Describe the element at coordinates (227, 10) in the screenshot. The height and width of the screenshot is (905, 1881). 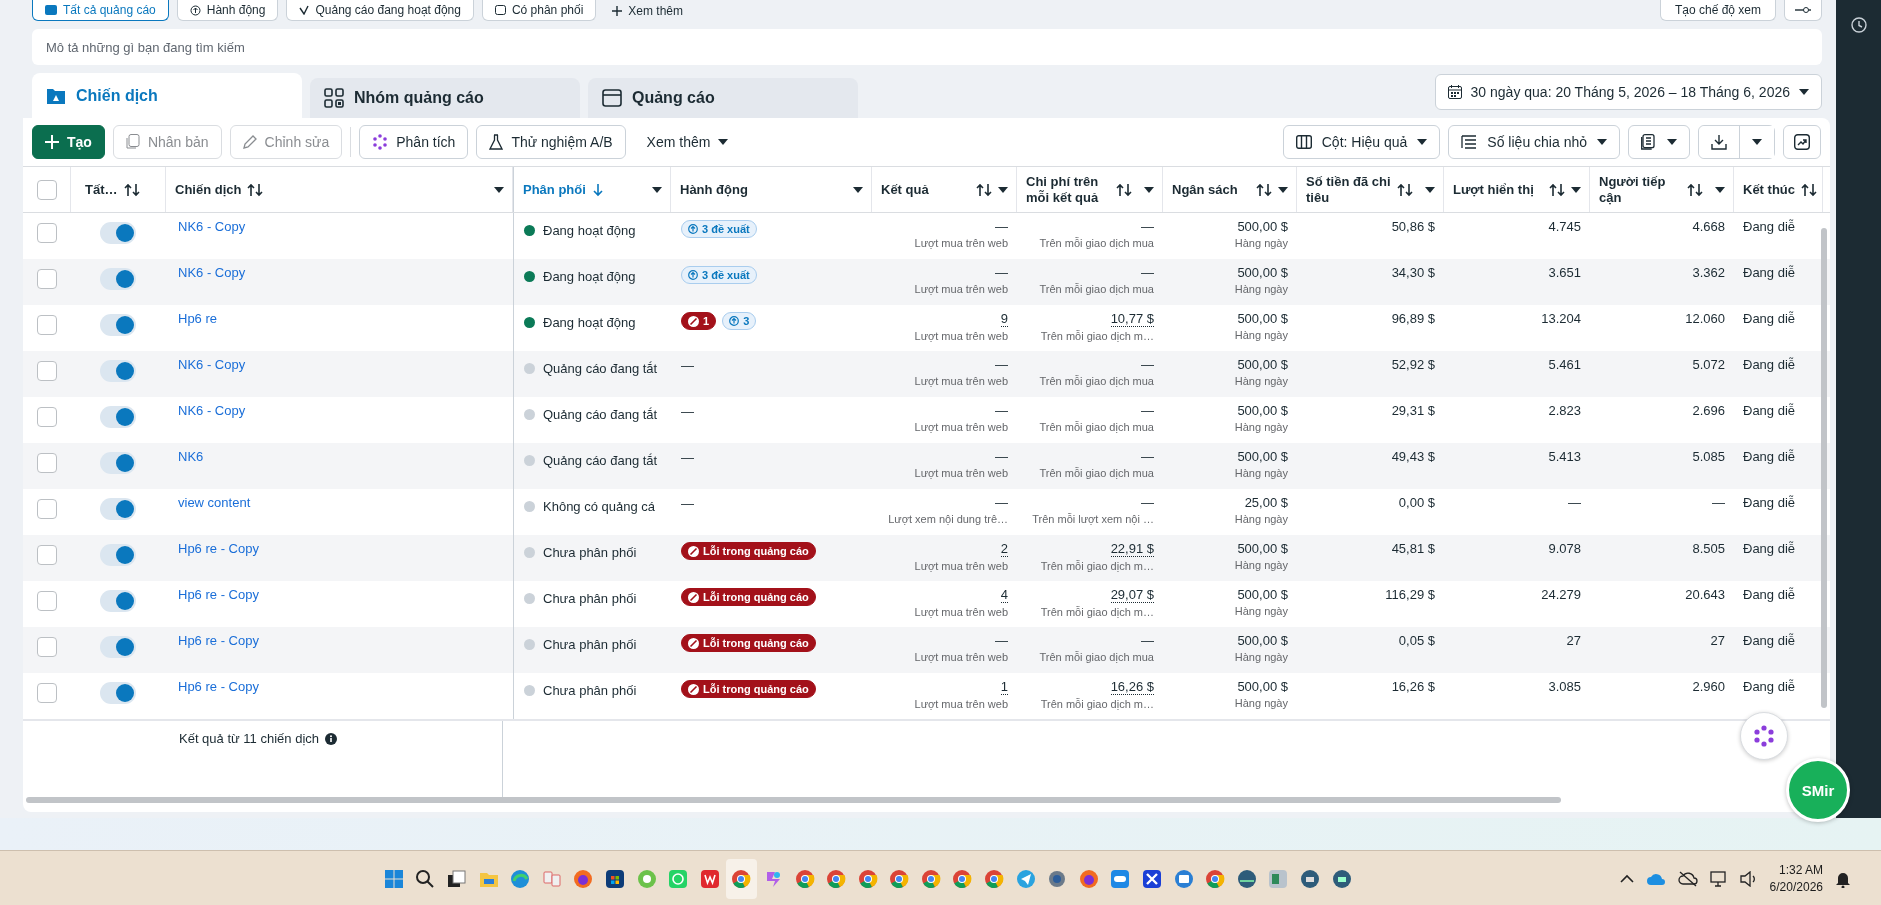
I see `filter-chip: Hành động` at that location.